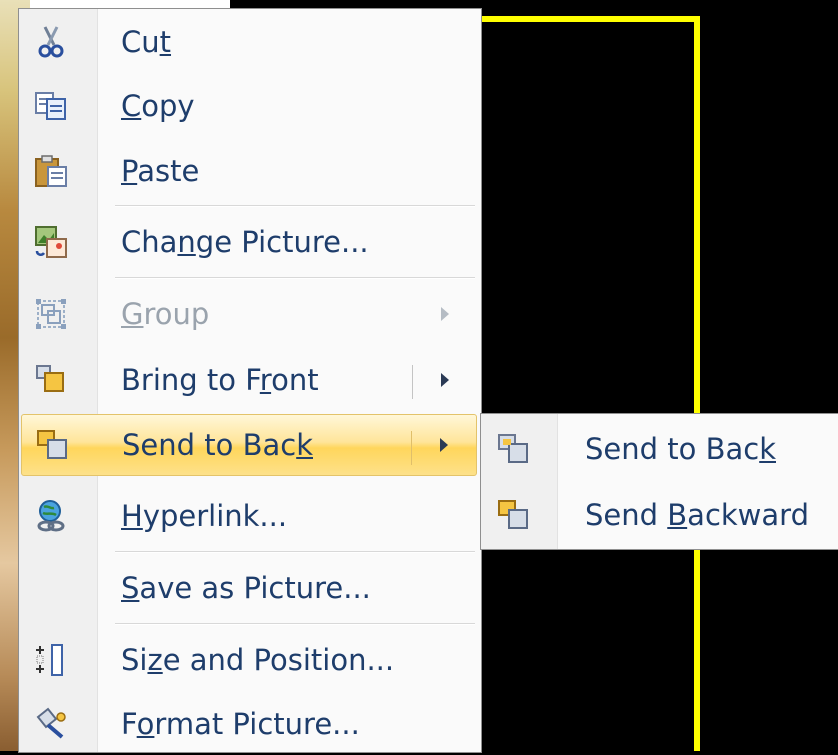 This screenshot has width=838, height=755. I want to click on save-as-picture-icon, so click(51, 588).